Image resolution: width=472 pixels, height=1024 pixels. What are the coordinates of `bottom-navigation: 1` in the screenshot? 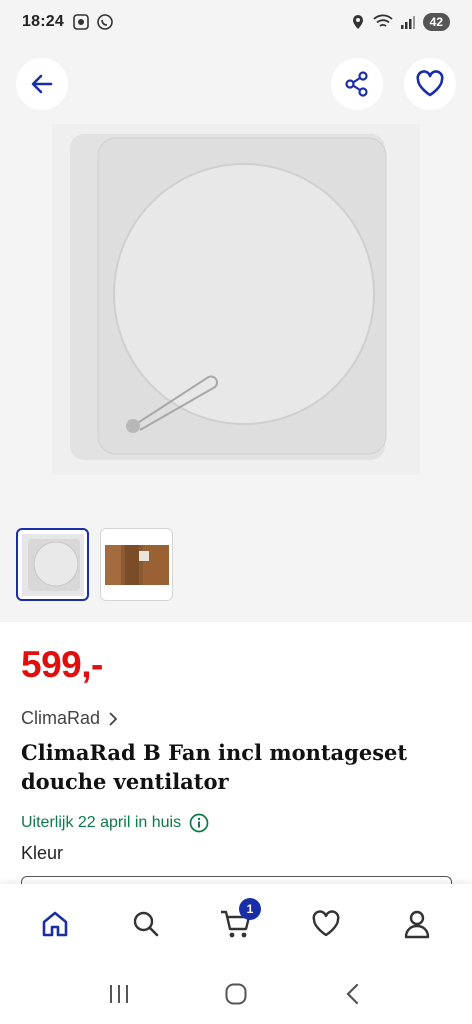 It's located at (236, 924).